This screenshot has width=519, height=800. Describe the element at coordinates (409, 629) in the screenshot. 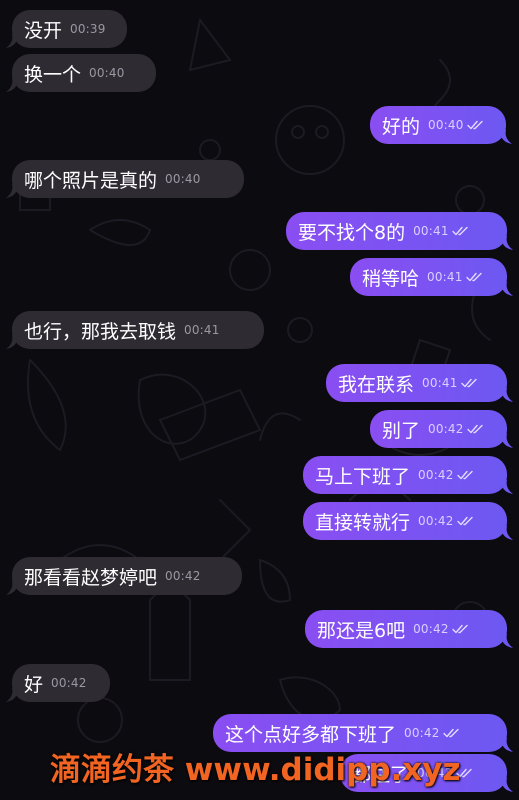

I see `outgoing-message-bubble: 那还是6吧 00:42` at that location.